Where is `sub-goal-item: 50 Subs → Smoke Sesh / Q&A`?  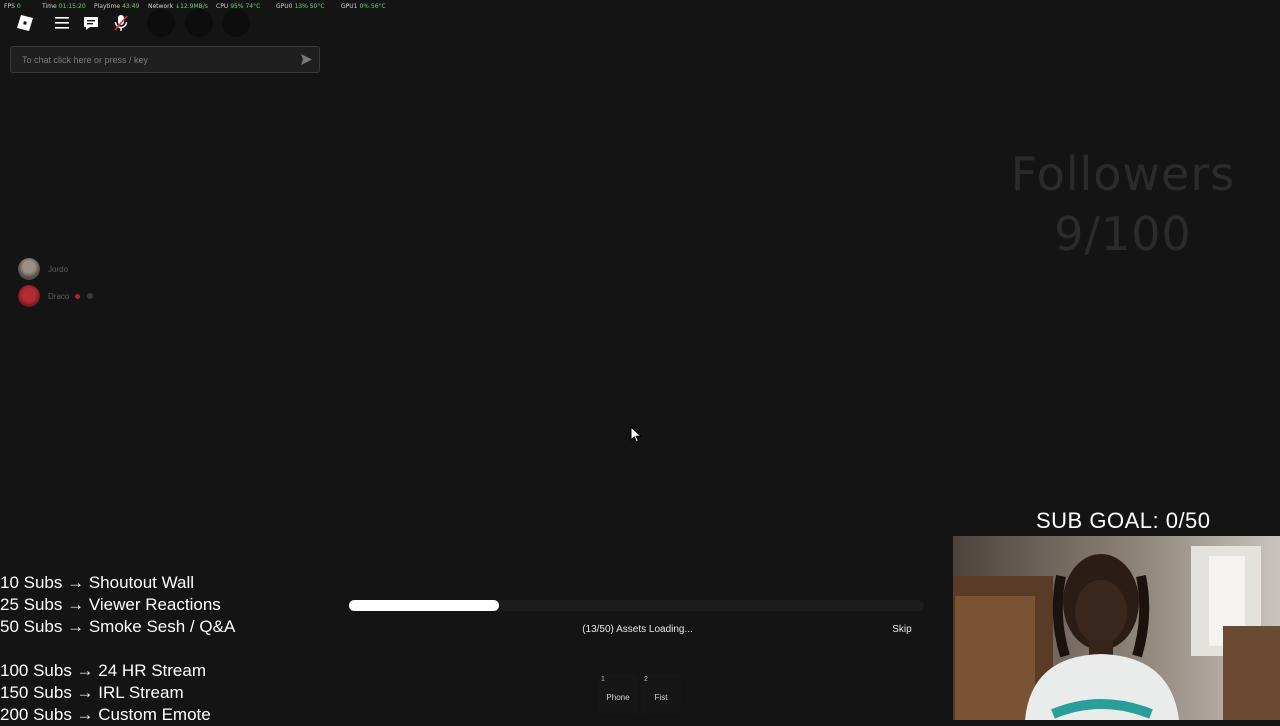
sub-goal-item: 50 Subs → Smoke Sesh / Q&A is located at coordinates (118, 626).